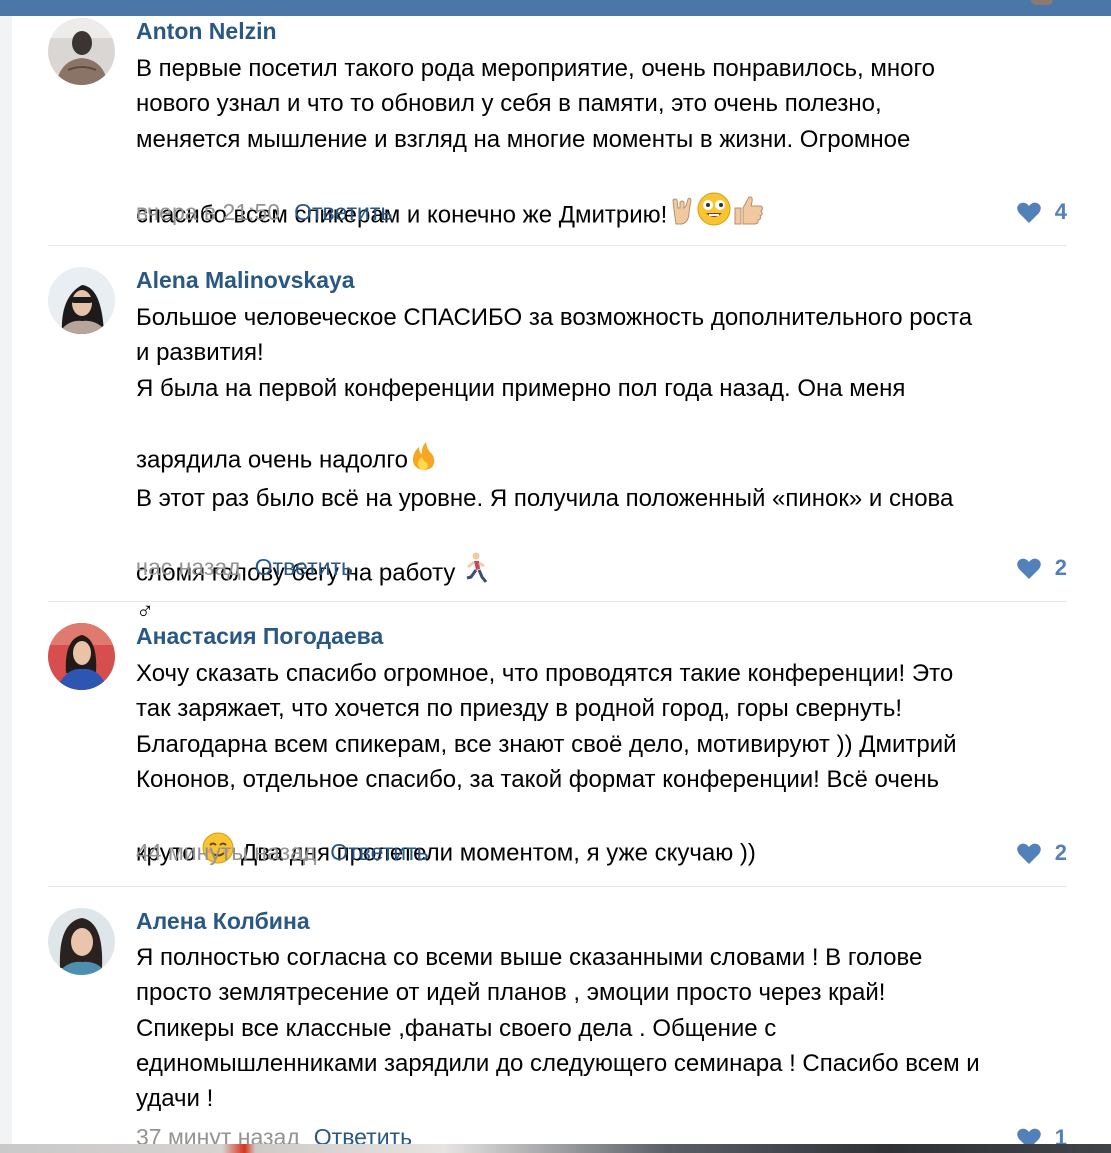  I want to click on top-navigation-bar, so click(555, 8).